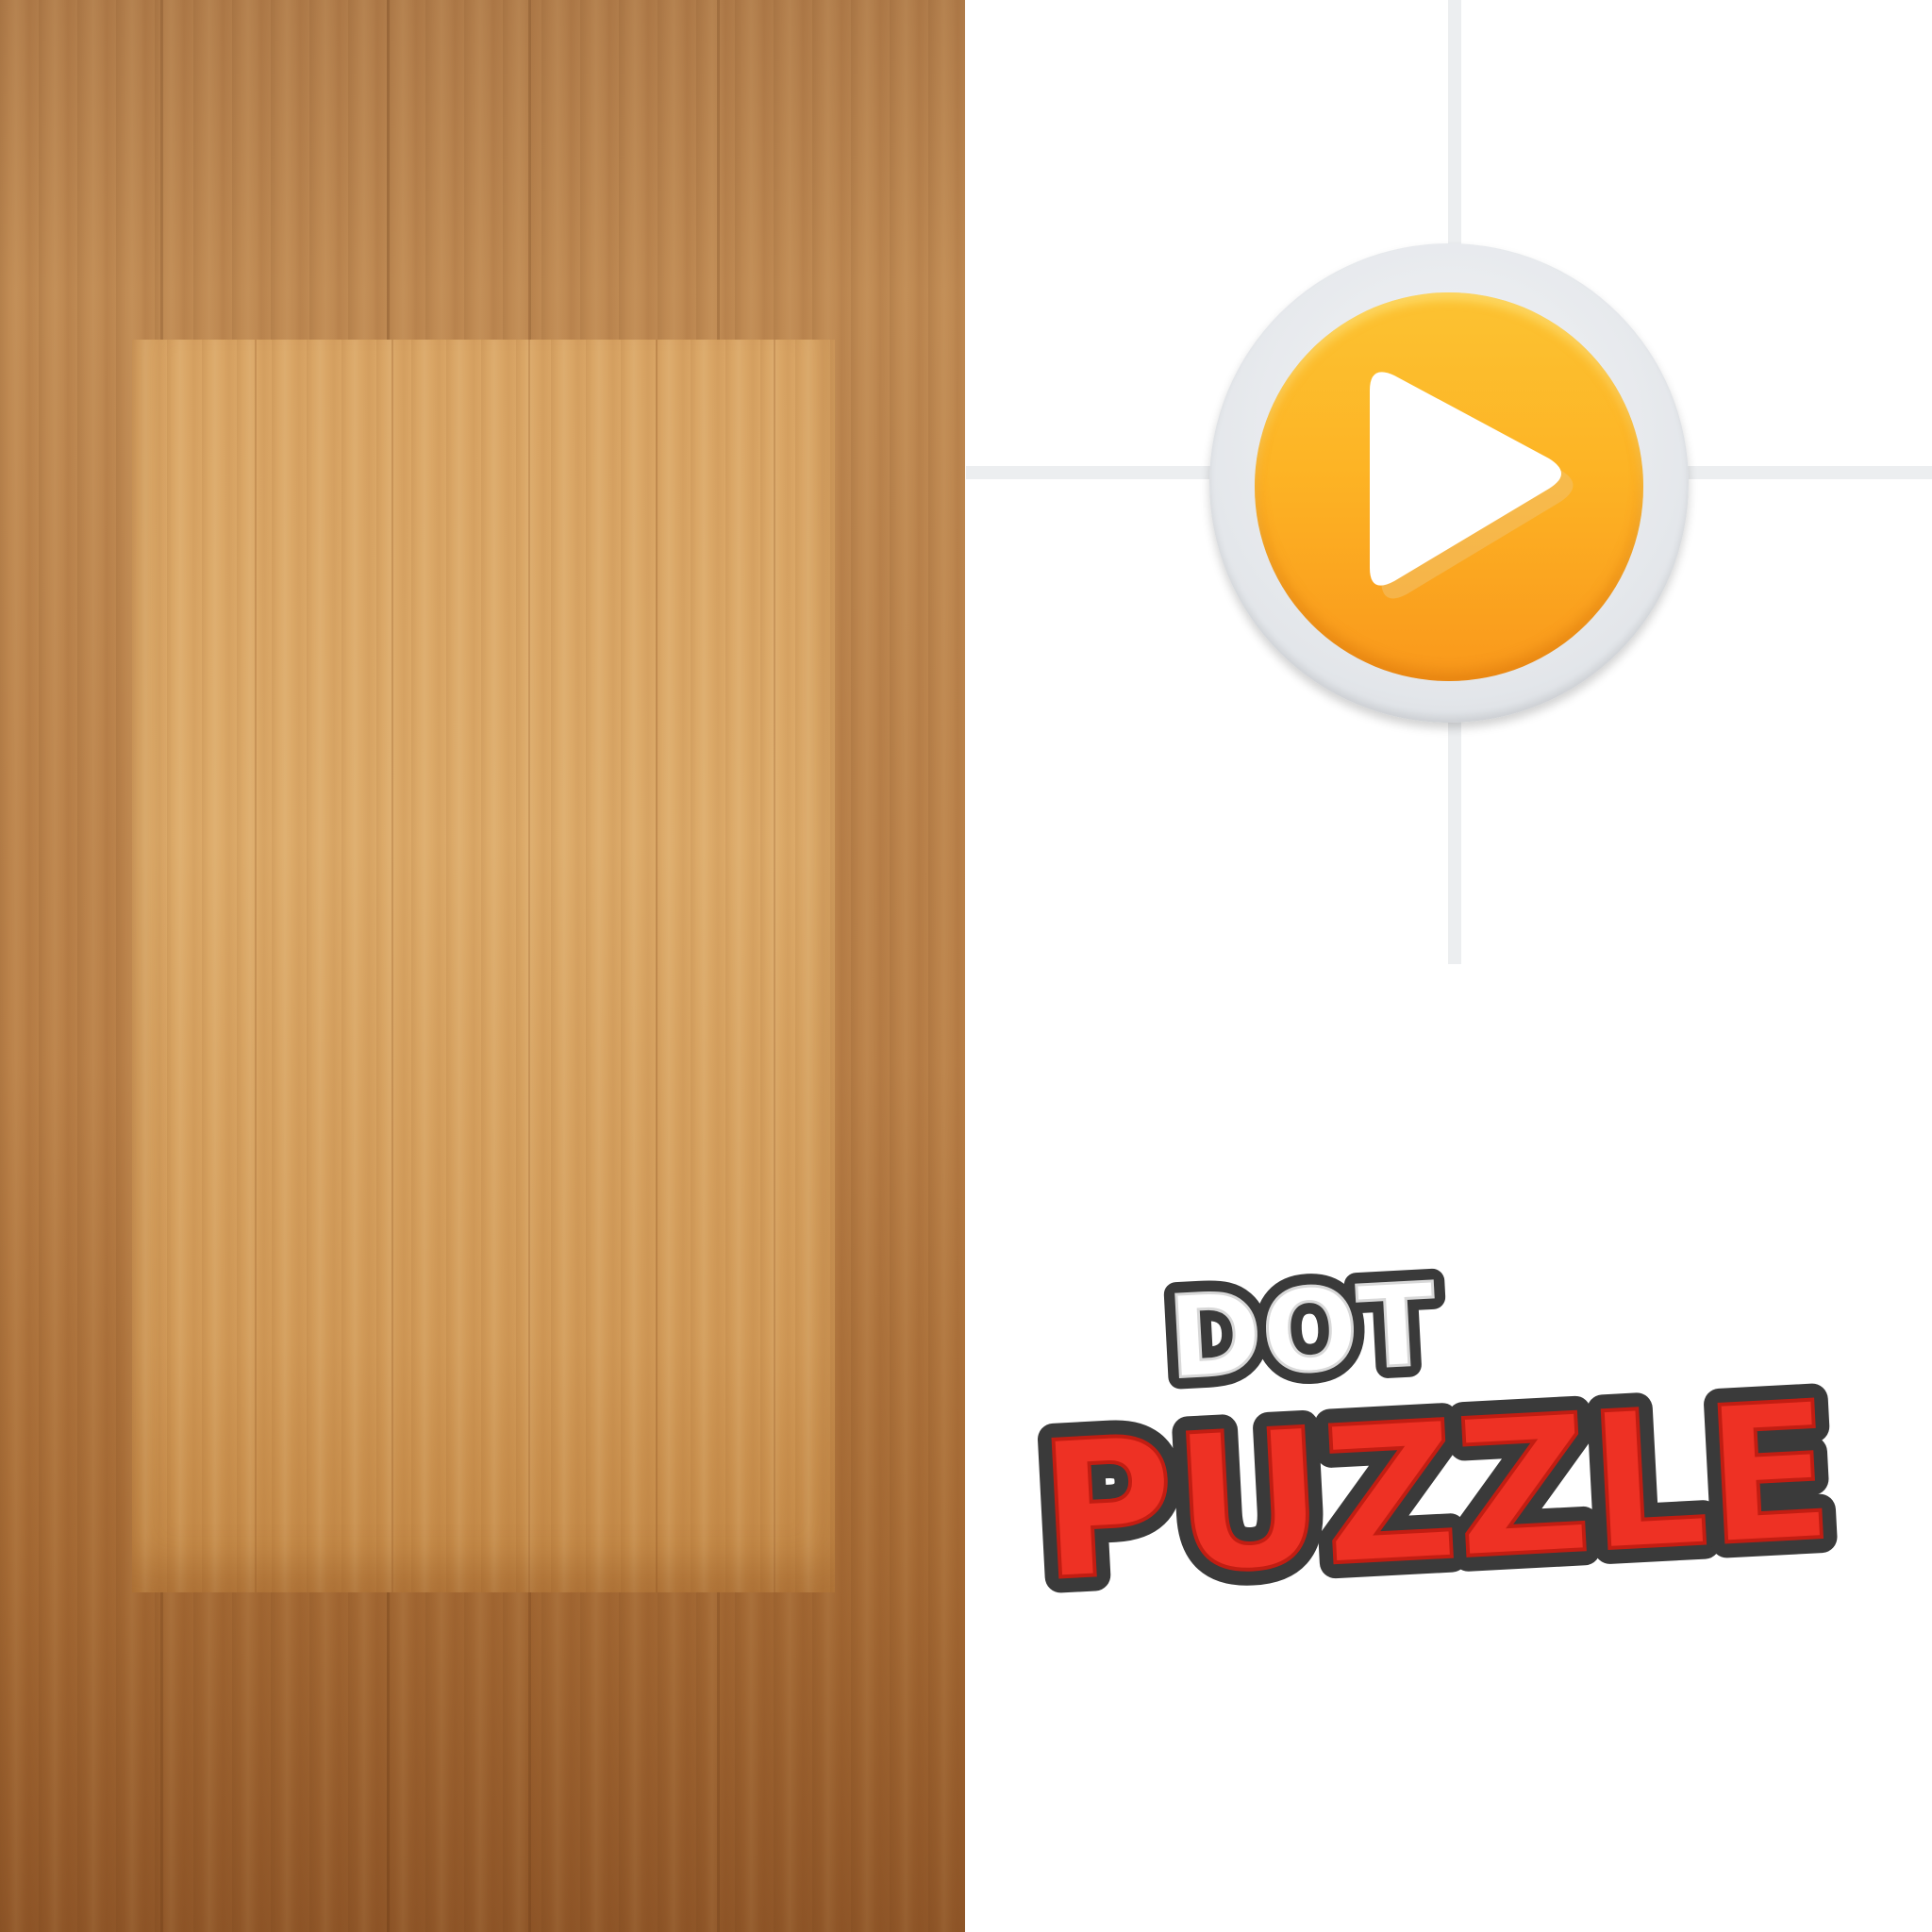 This screenshot has height=1932, width=1932. I want to click on logo-dot-text: DOT, so click(1302, 1332).